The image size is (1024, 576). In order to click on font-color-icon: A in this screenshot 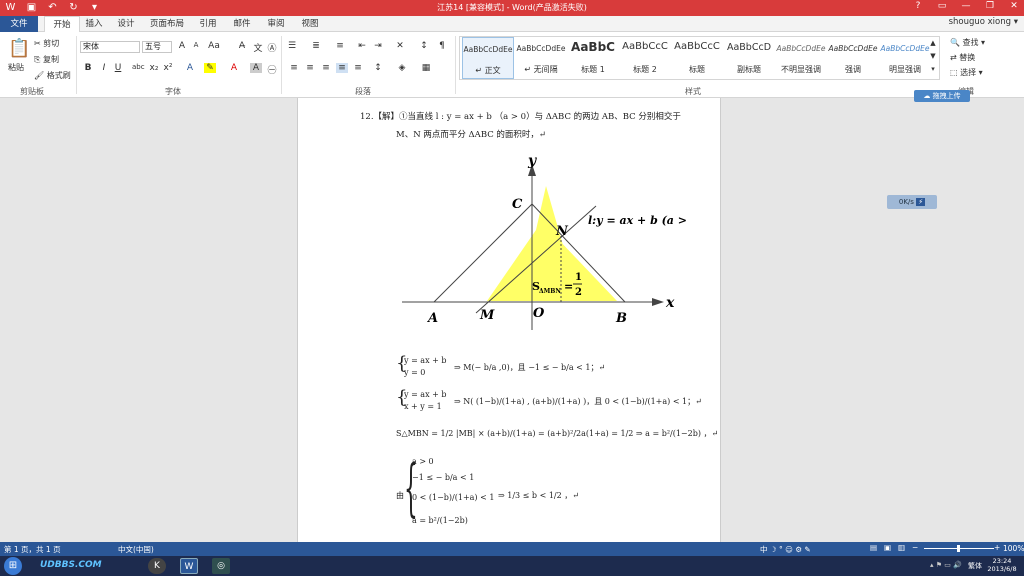, I will do `click(234, 68)`.